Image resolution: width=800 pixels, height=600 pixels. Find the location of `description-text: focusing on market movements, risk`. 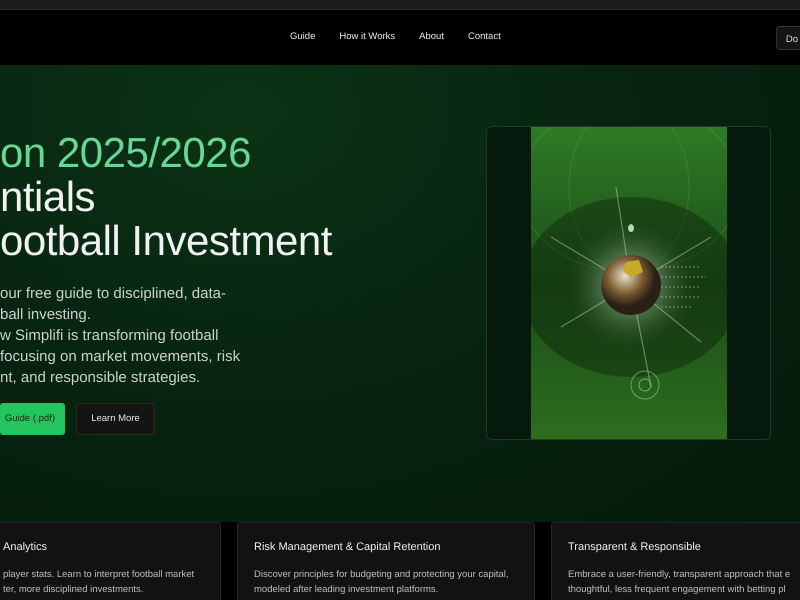

description-text: focusing on market movements, risk is located at coordinates (121, 357).